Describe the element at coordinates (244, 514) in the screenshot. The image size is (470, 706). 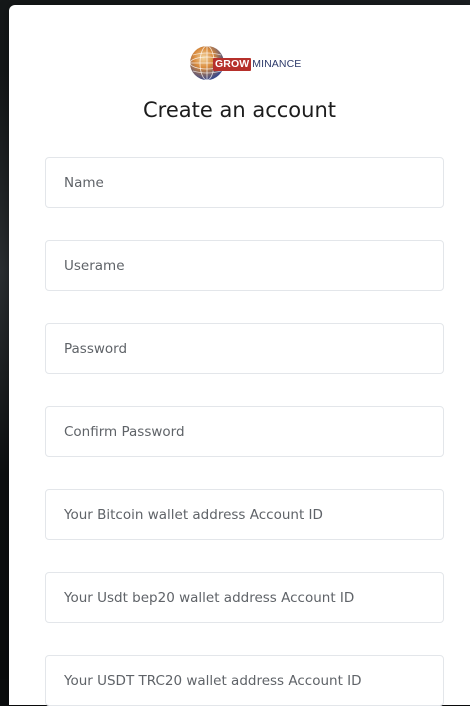
I see `bitcoin-wallet-input` at that location.